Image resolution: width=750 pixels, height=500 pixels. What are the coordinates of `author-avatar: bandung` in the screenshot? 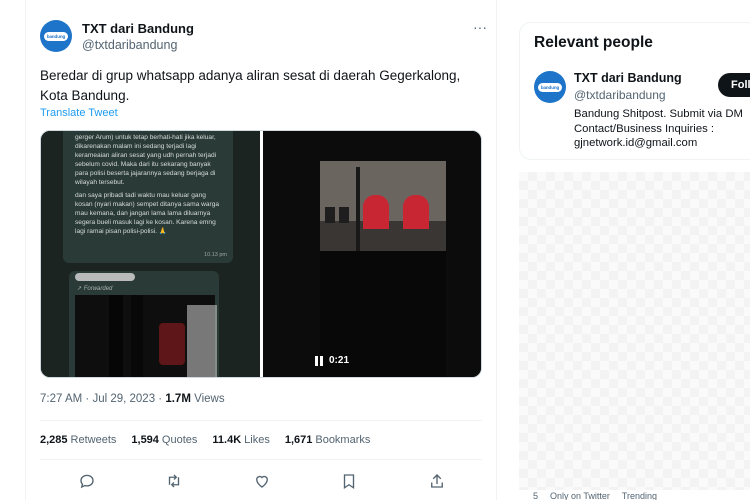 It's located at (56, 36).